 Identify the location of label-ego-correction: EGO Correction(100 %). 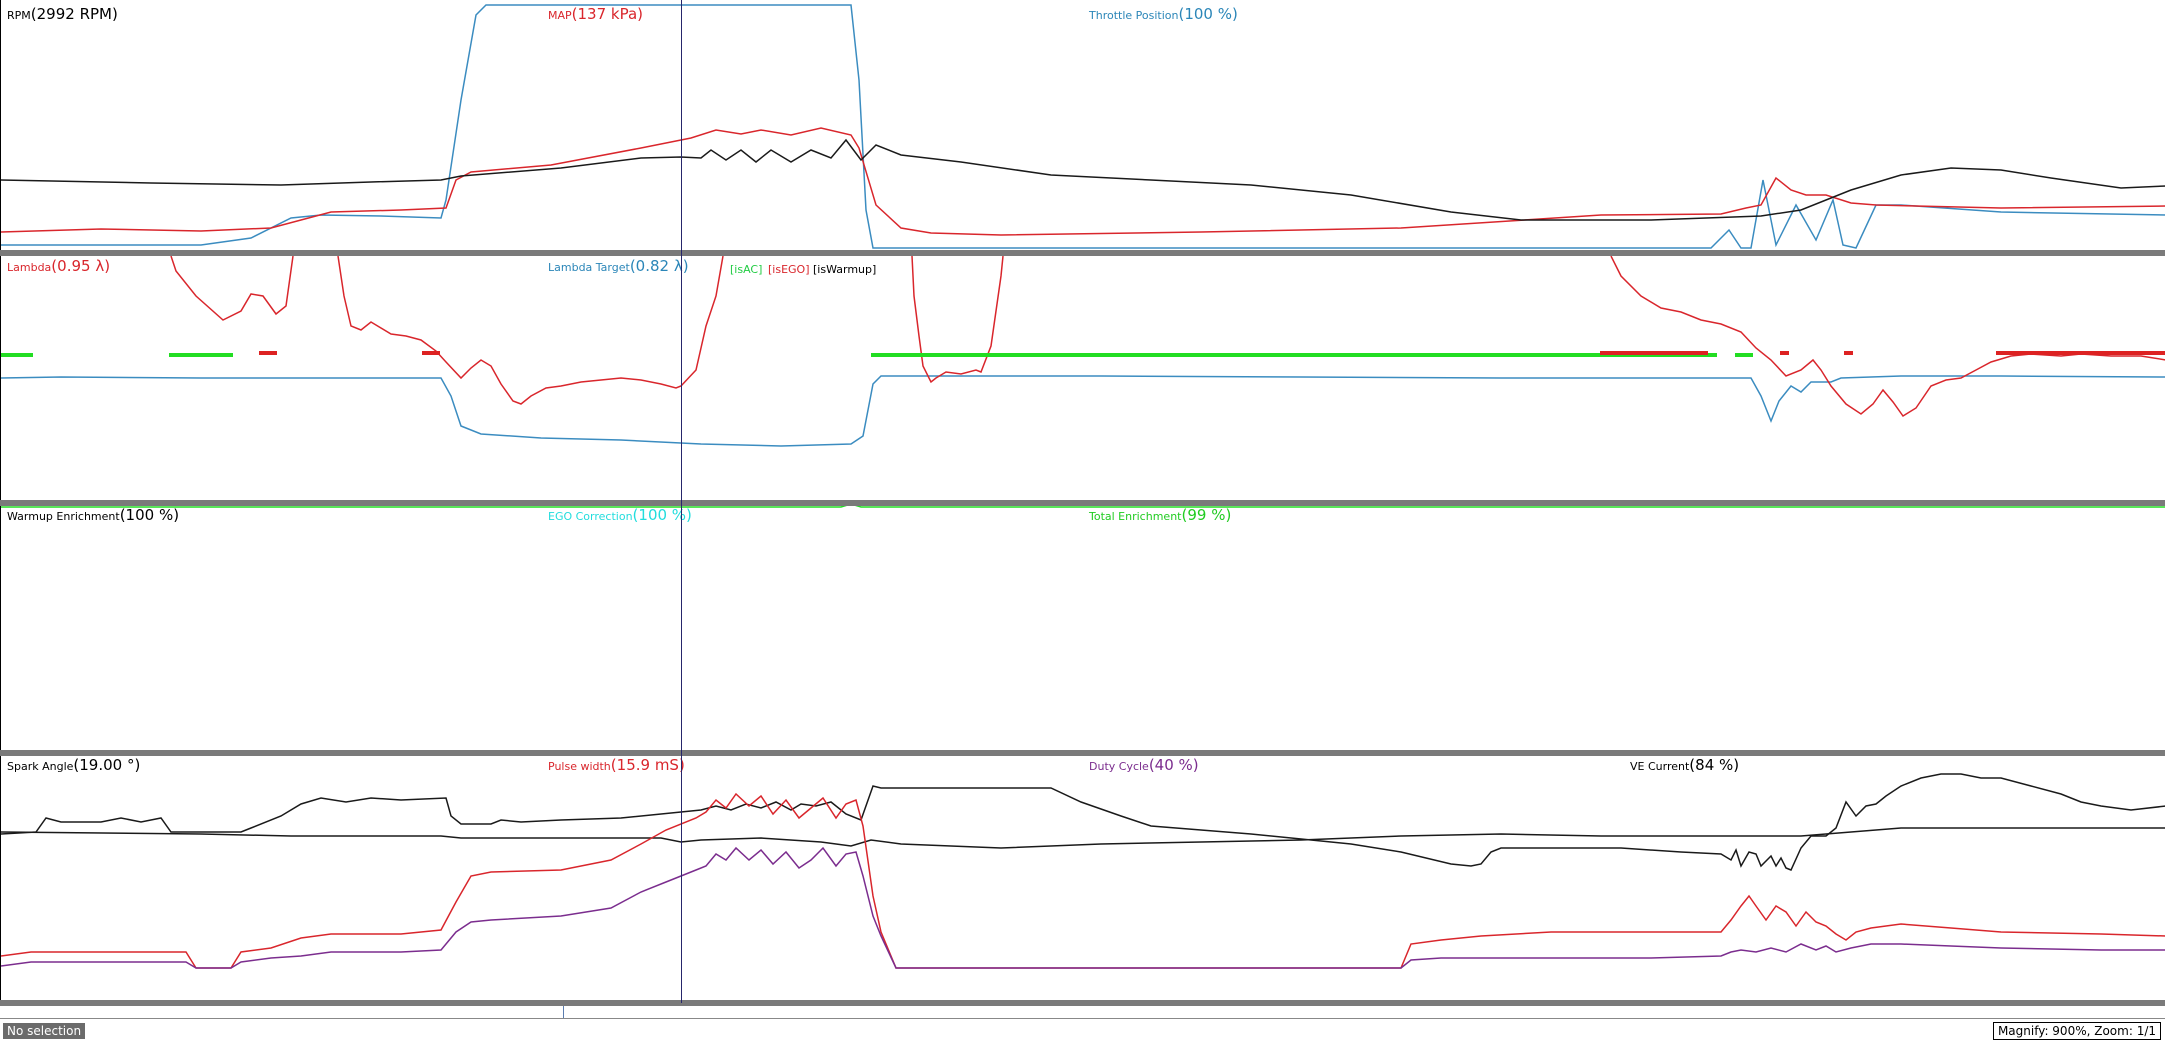
(620, 515).